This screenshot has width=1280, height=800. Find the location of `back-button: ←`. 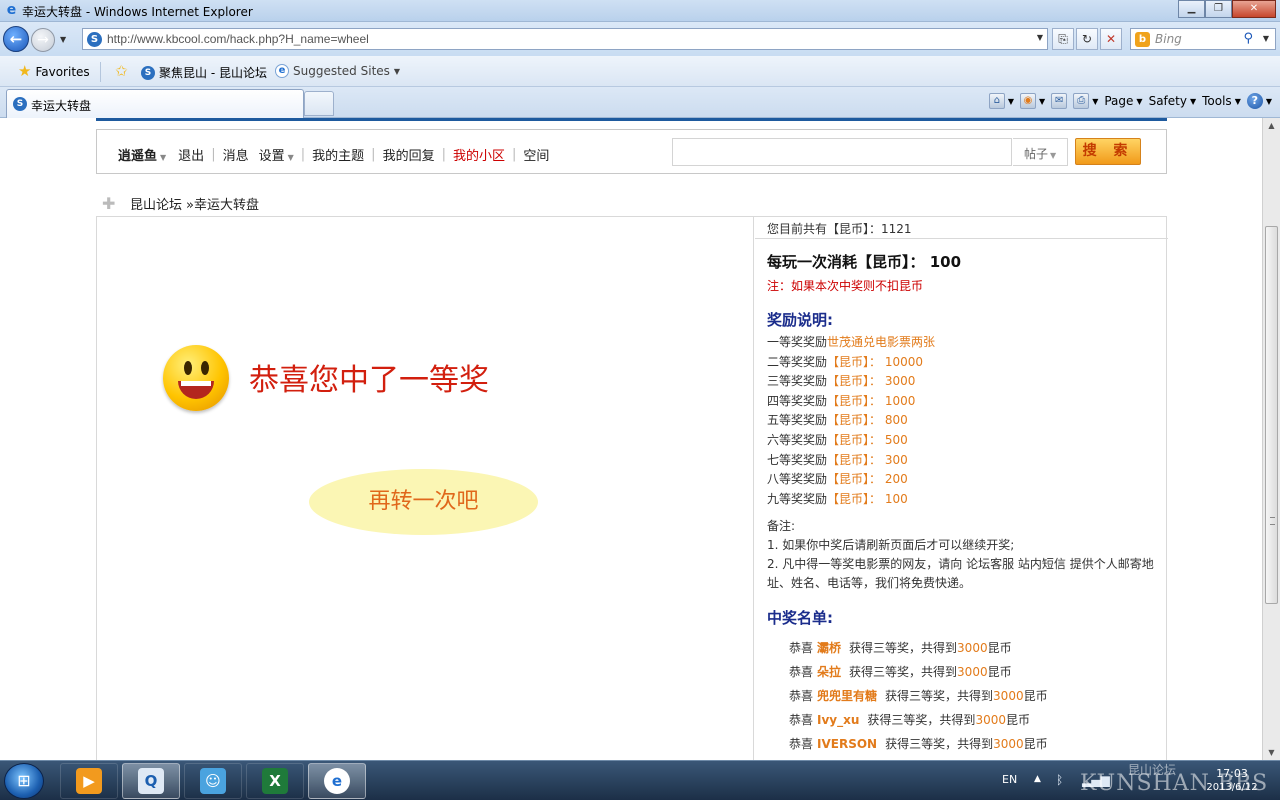

back-button: ← is located at coordinates (16, 39).